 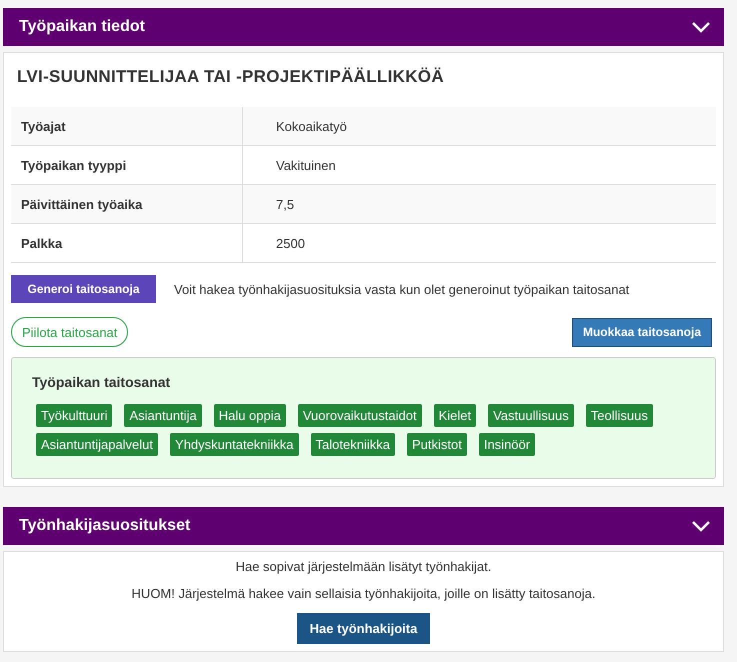 I want to click on table-cell: 2500, so click(x=479, y=243).